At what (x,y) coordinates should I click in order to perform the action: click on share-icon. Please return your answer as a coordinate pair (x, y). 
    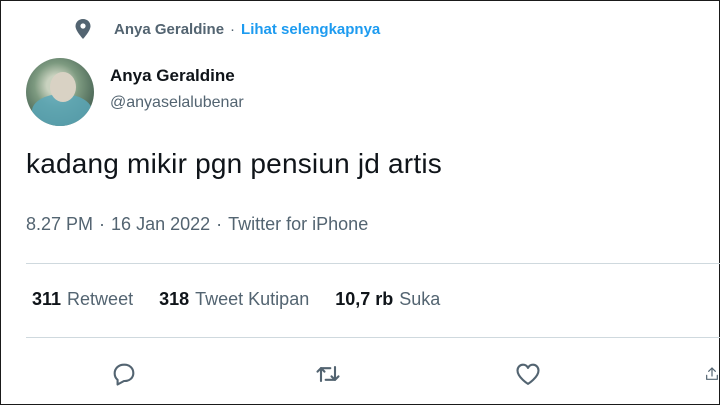
    Looking at the image, I should click on (712, 373).